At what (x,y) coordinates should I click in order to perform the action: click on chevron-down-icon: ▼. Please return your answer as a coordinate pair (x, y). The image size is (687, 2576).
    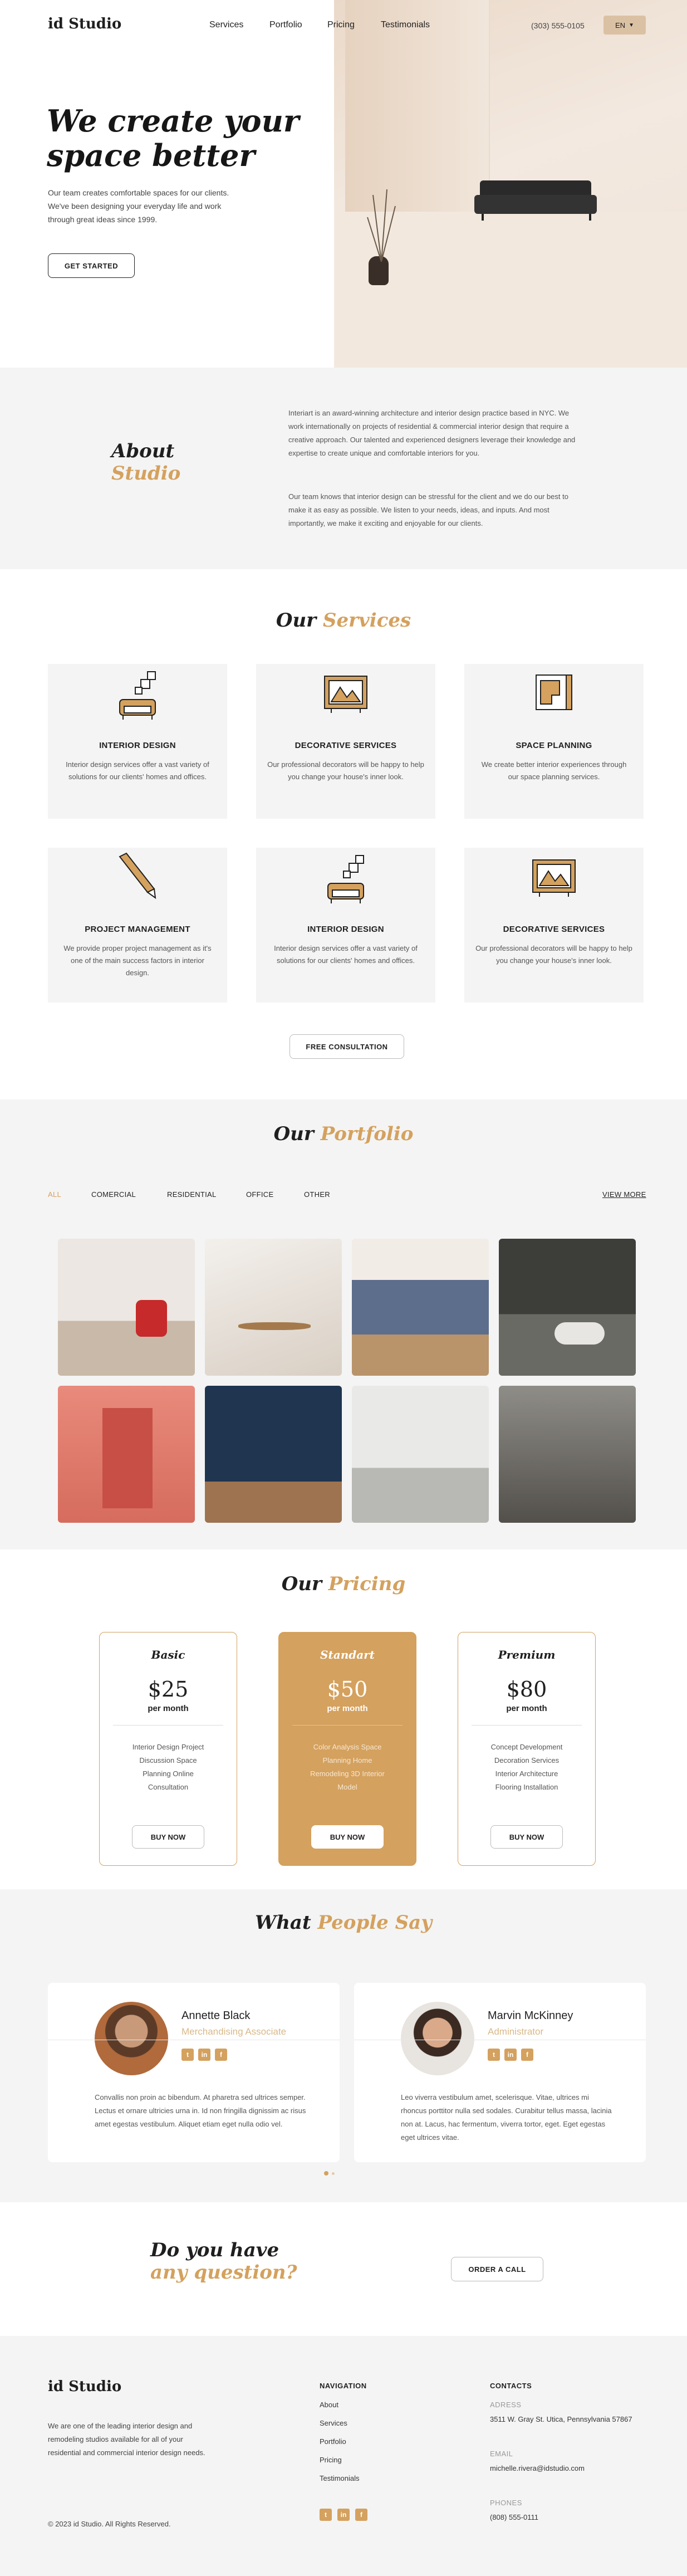
    Looking at the image, I should click on (631, 25).